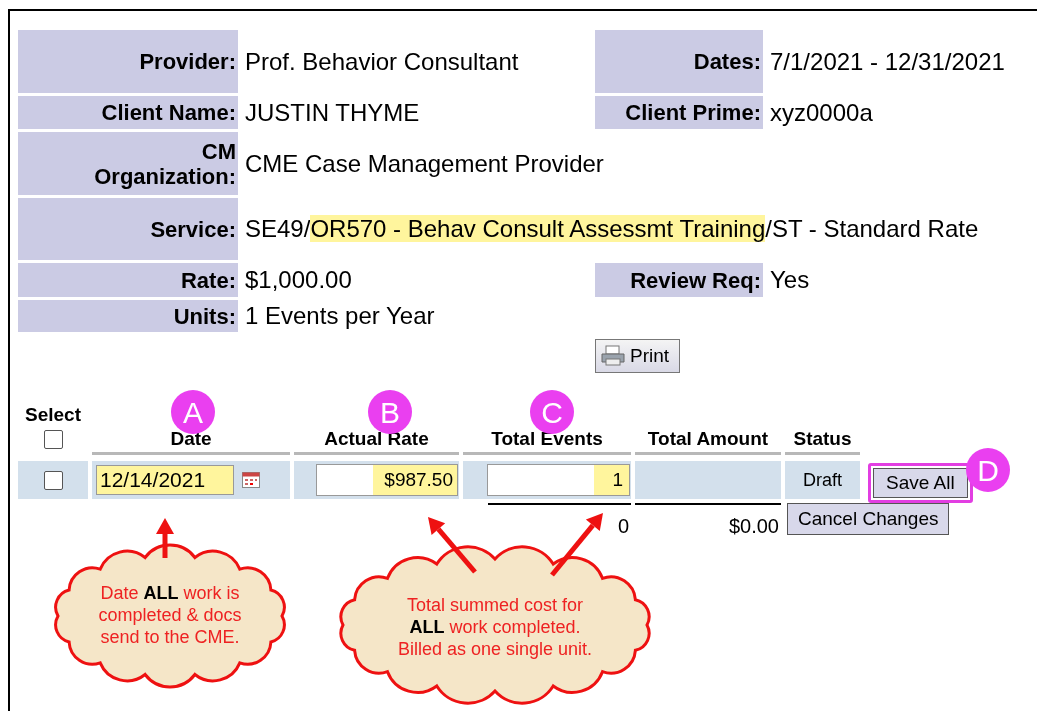 The width and height of the screenshot is (1037, 711). I want to click on letter-badge: D, so click(988, 470).